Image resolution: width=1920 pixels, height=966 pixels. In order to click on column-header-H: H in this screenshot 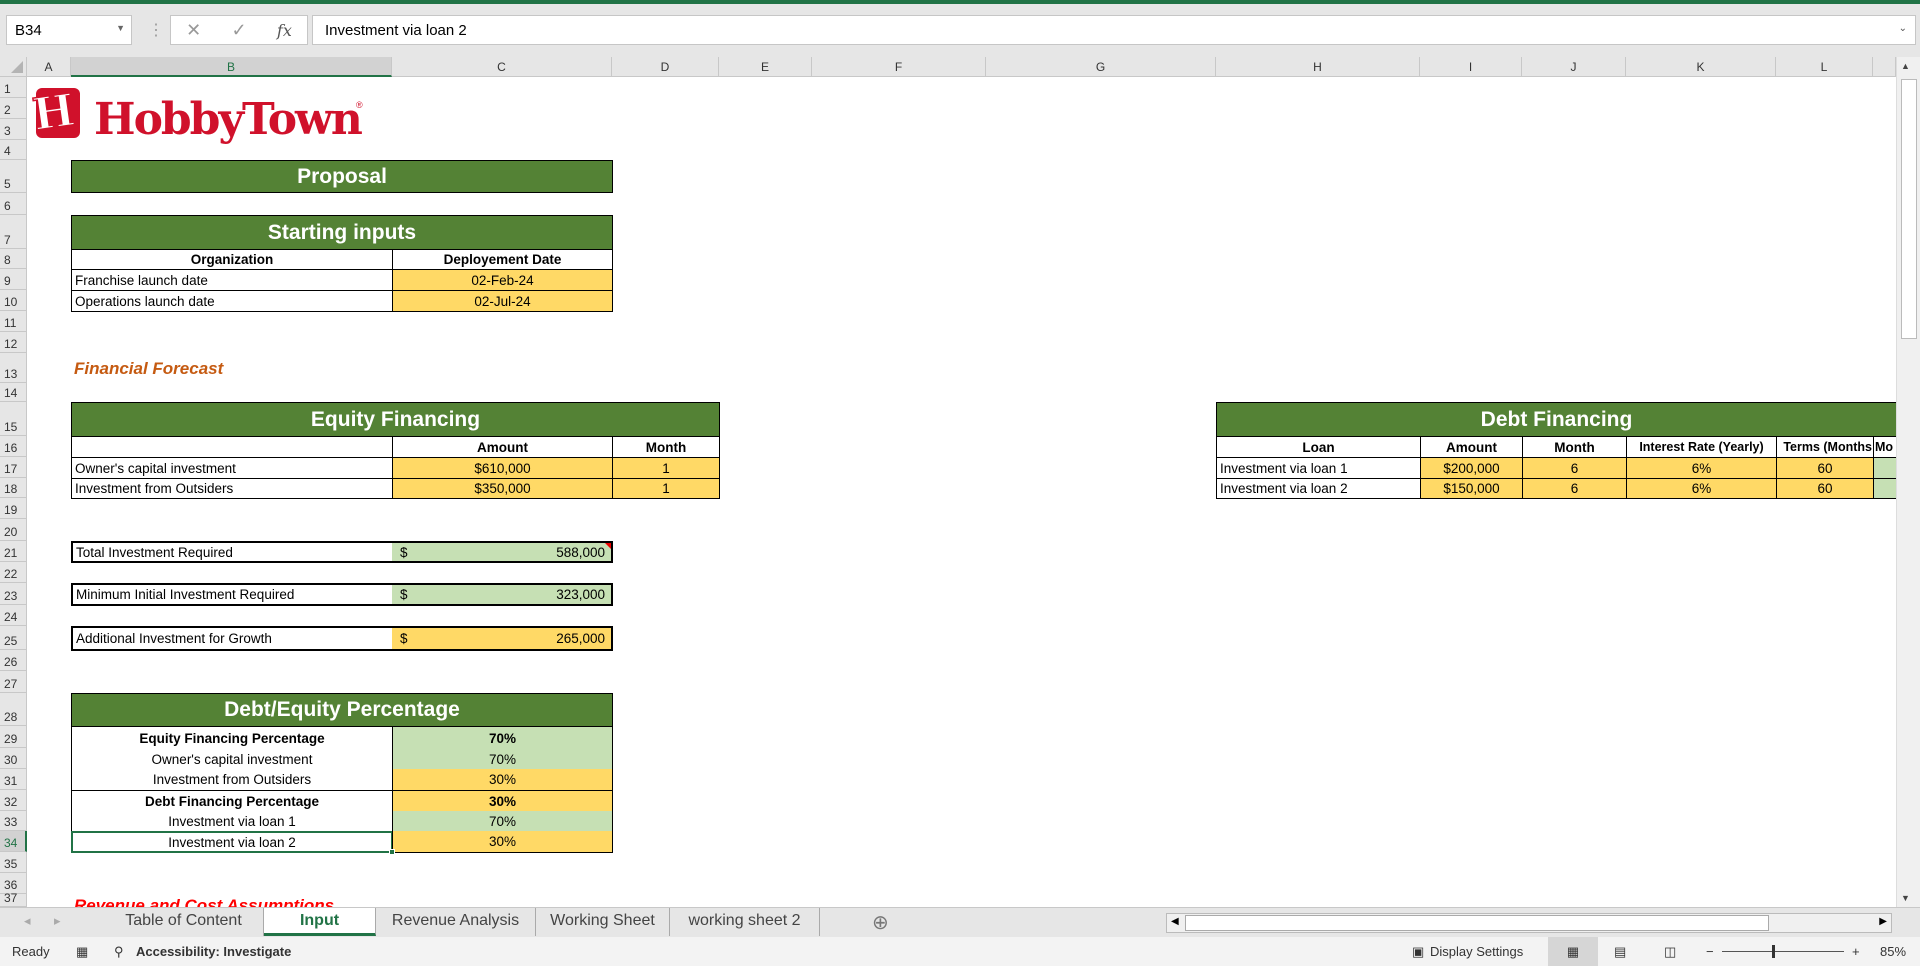, I will do `click(1318, 67)`.